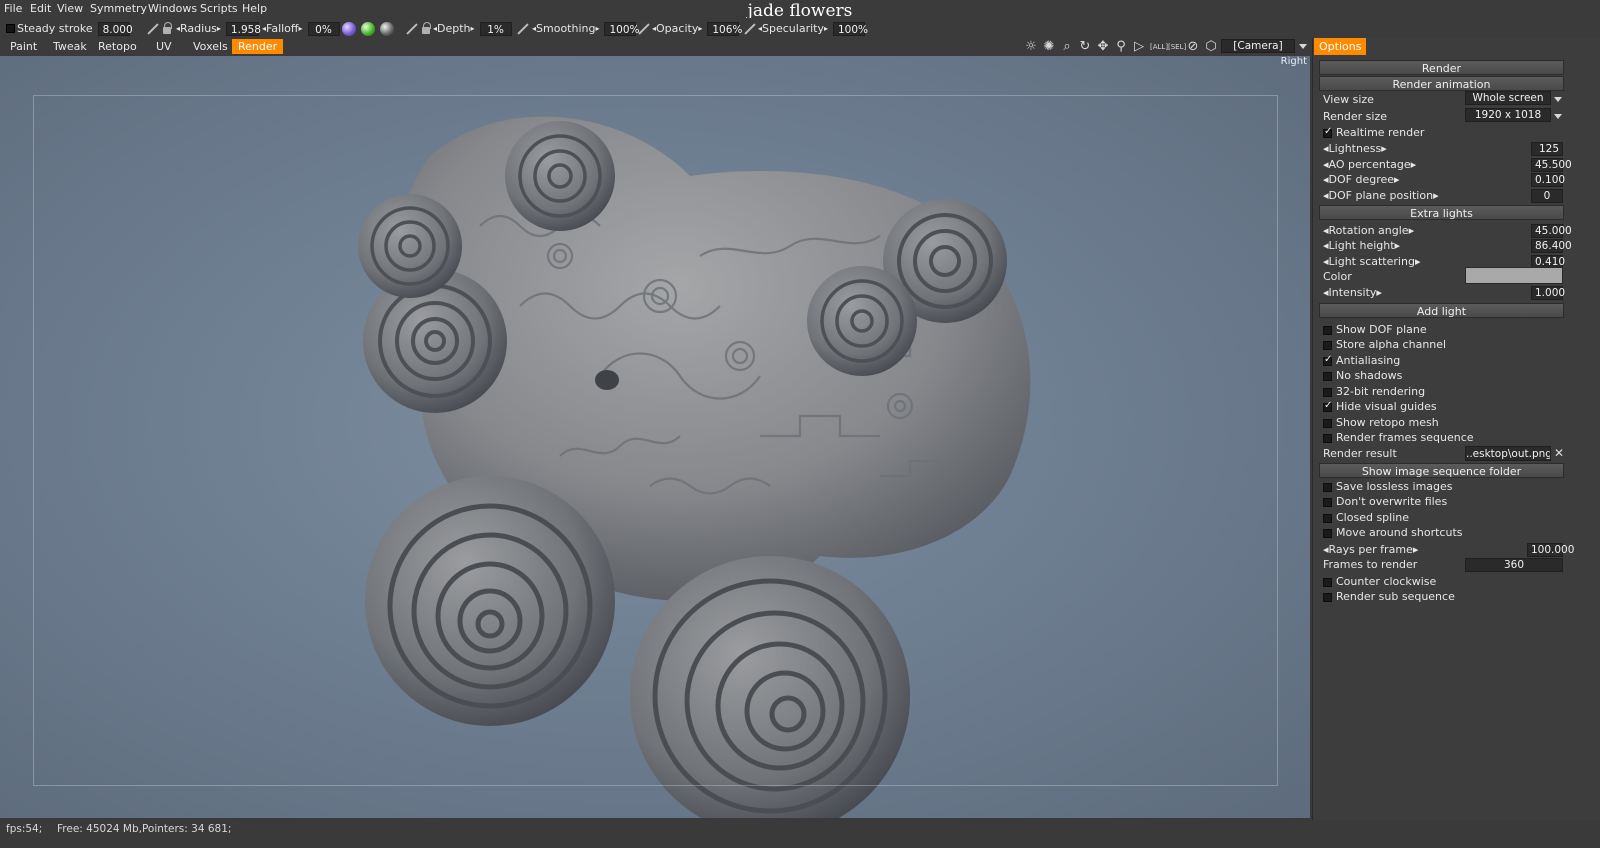 This screenshot has width=1600, height=848. Describe the element at coordinates (1361, 245) in the screenshot. I see `light-height-label: ◂Light height▸` at that location.